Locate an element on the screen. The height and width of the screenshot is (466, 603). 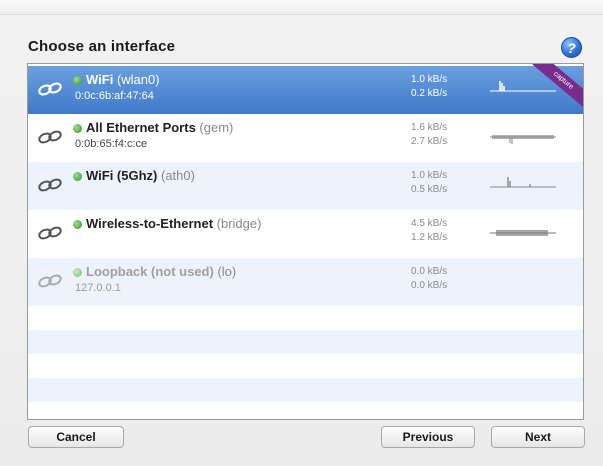
rate-out: 2.7 kB/s is located at coordinates (429, 141).